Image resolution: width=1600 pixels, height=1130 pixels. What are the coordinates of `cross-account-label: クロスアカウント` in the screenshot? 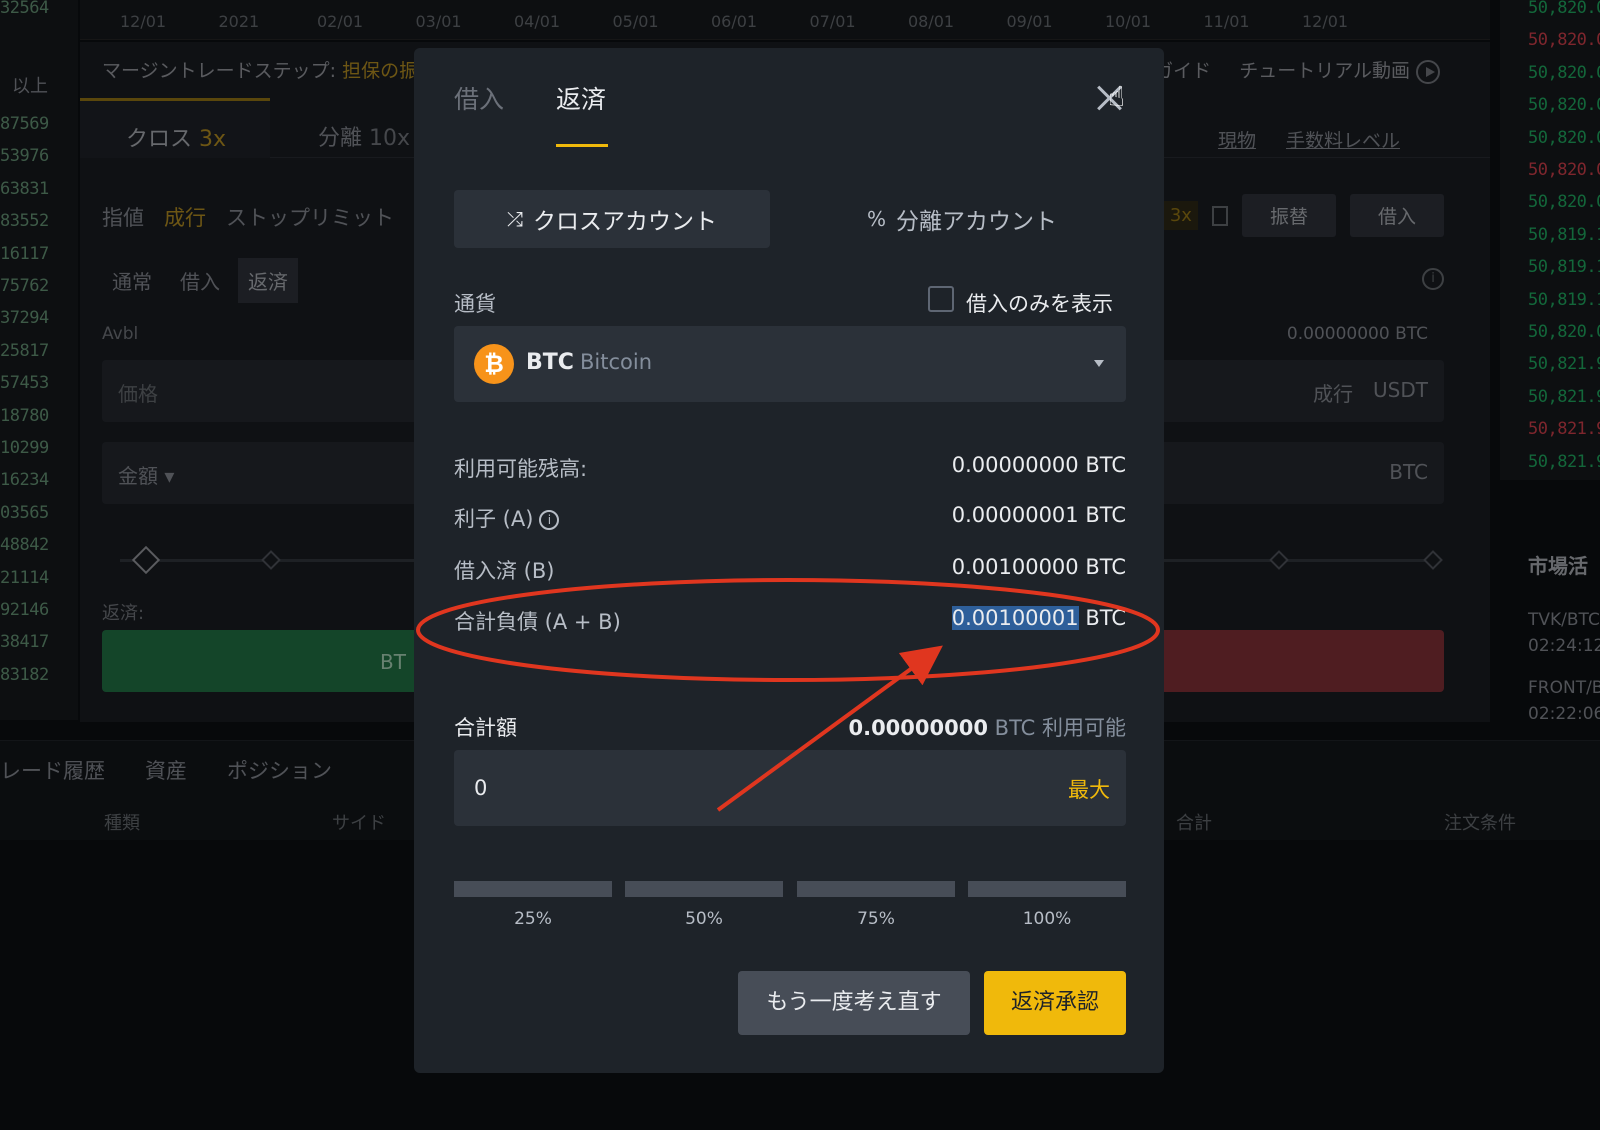 It's located at (625, 222).